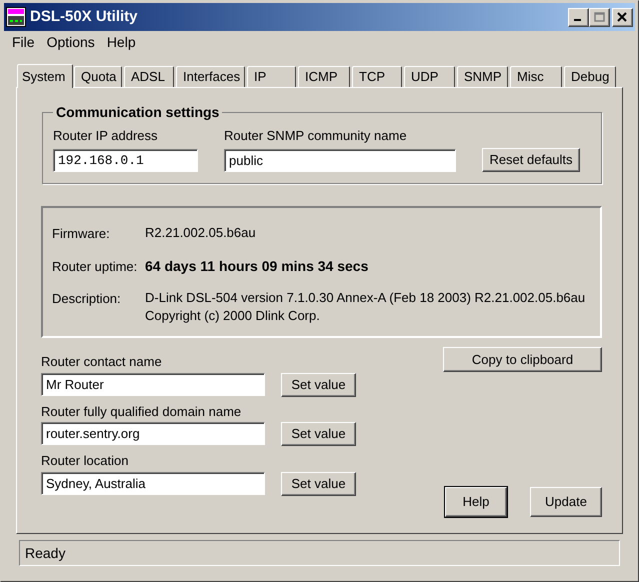 The width and height of the screenshot is (639, 582). Describe the element at coordinates (566, 502) in the screenshot. I see `update-button: Update` at that location.